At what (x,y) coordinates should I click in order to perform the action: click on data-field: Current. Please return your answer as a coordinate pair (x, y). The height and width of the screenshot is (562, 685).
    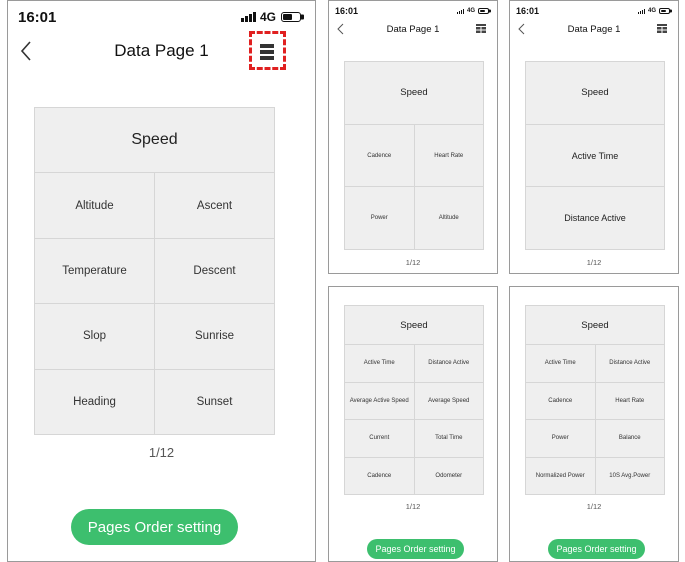
    Looking at the image, I should click on (379, 438).